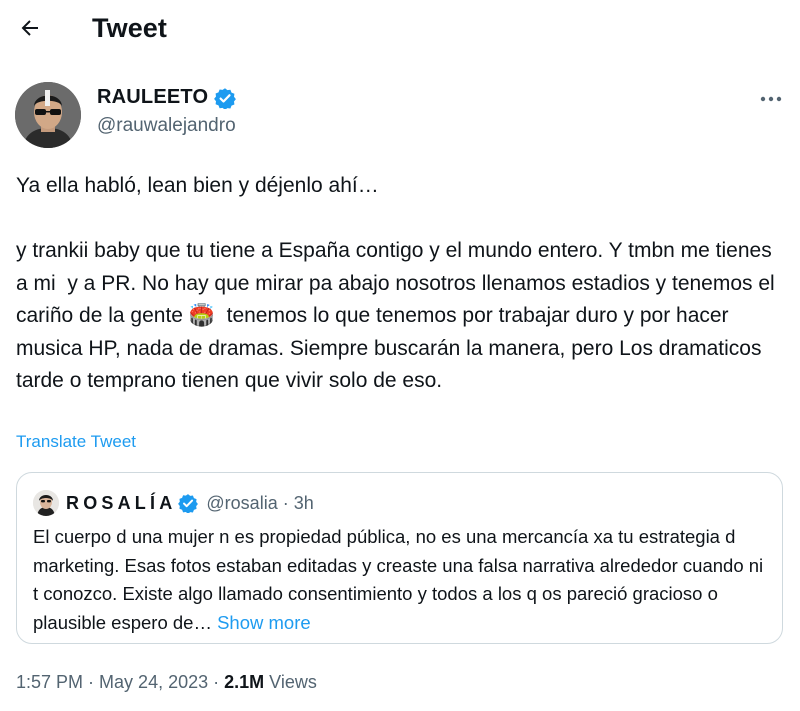 The height and width of the screenshot is (711, 800). Describe the element at coordinates (152, 97) in the screenshot. I see `author-display-name: RAULEETO` at that location.